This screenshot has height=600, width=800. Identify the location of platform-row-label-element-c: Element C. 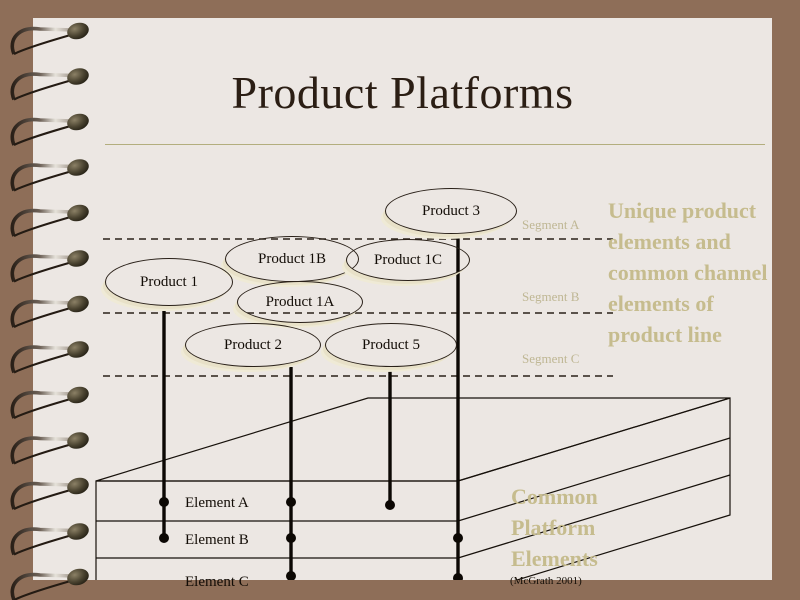
(217, 582).